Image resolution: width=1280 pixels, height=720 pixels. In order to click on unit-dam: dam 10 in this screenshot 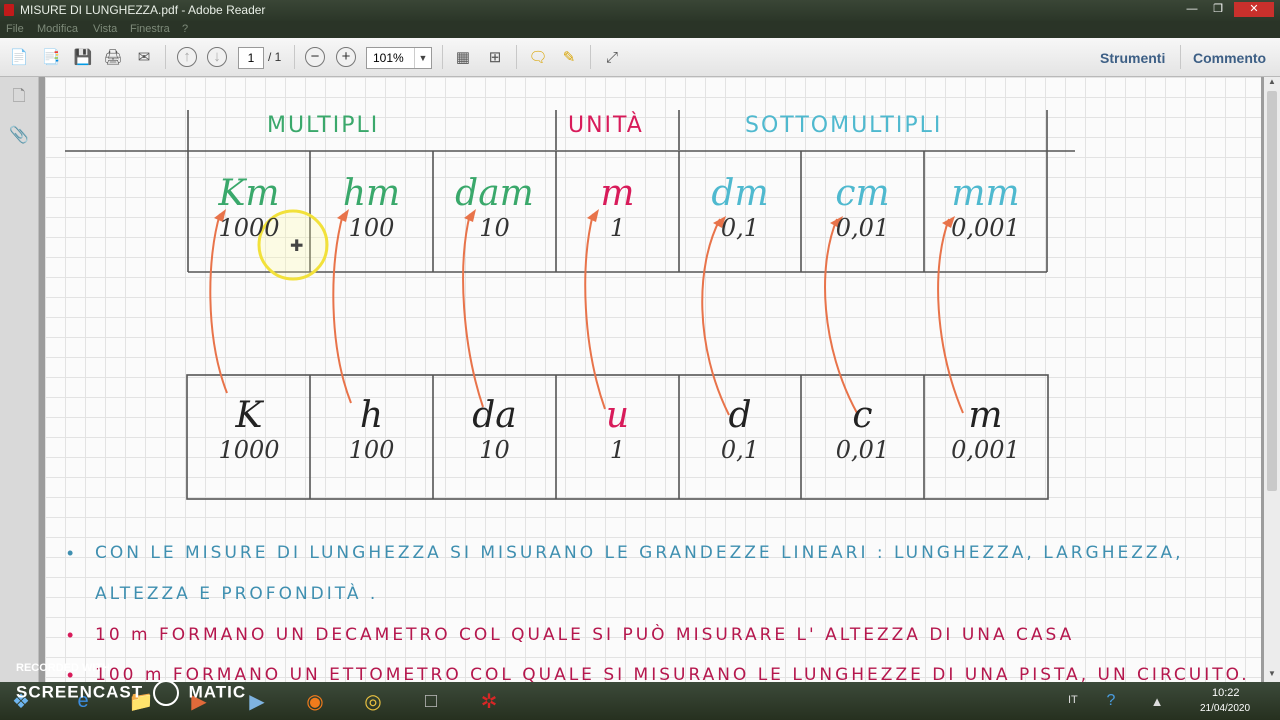, I will do `click(494, 207)`.